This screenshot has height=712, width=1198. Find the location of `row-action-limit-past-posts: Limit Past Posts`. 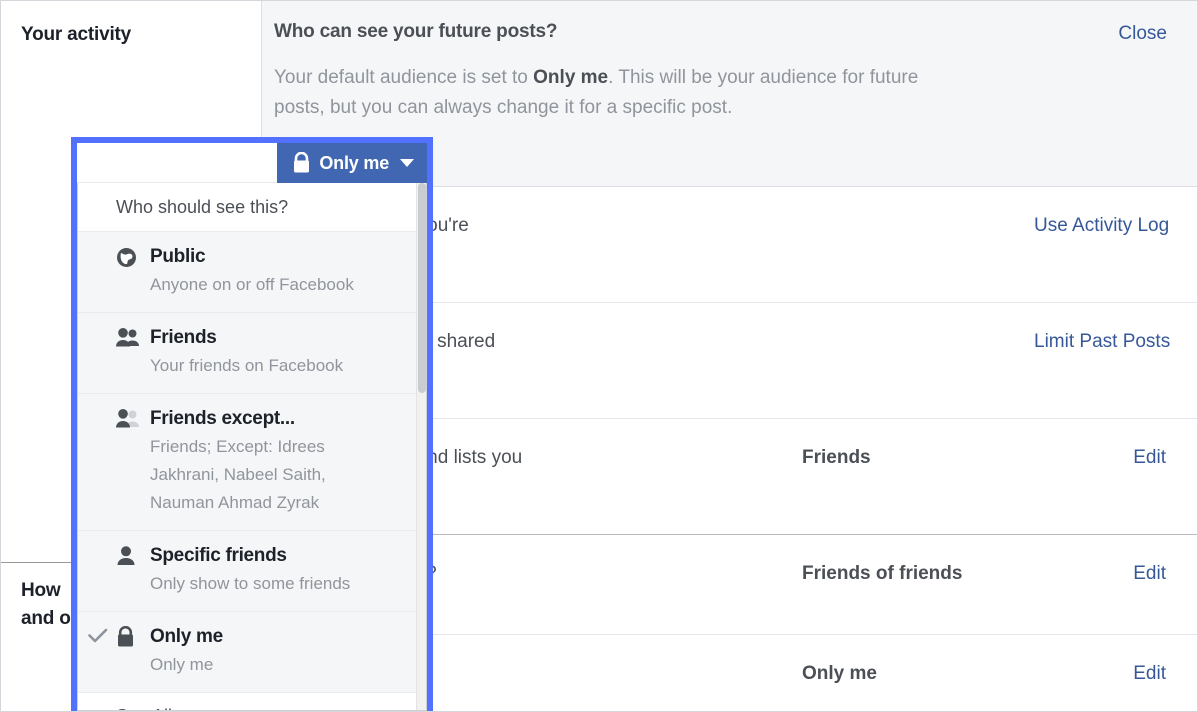

row-action-limit-past-posts: Limit Past Posts is located at coordinates (1102, 342).